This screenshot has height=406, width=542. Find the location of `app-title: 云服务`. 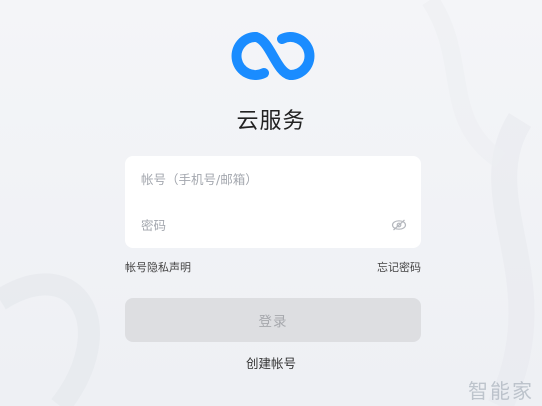

app-title: 云服务 is located at coordinates (271, 121).